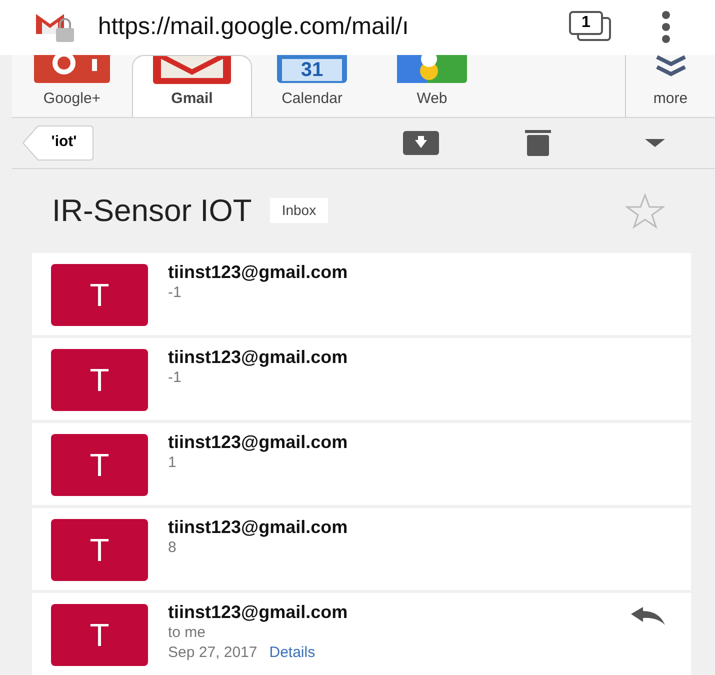 Image resolution: width=715 pixels, height=675 pixels. I want to click on message-snippet: 1, so click(173, 462).